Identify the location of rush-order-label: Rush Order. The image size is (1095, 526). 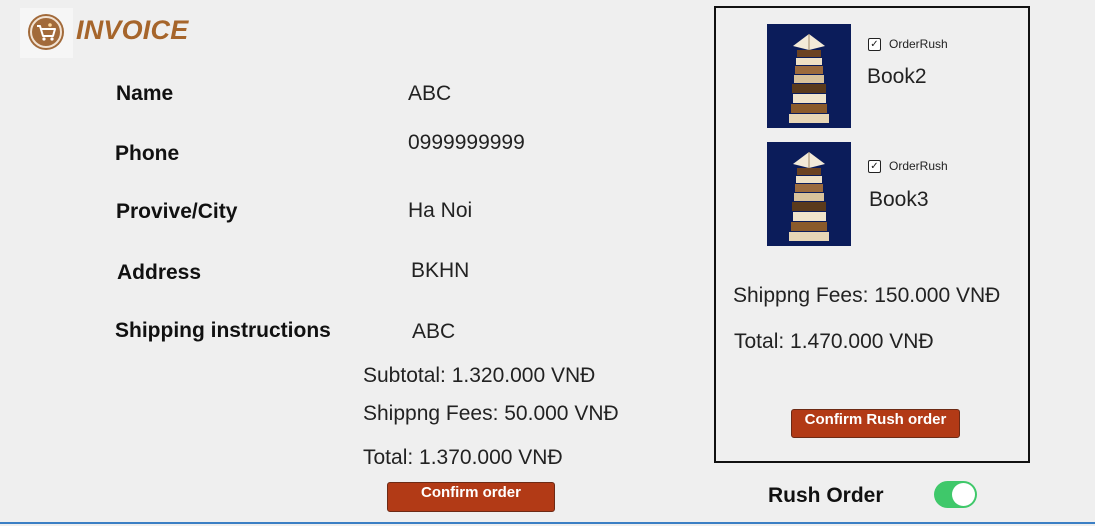
(826, 495).